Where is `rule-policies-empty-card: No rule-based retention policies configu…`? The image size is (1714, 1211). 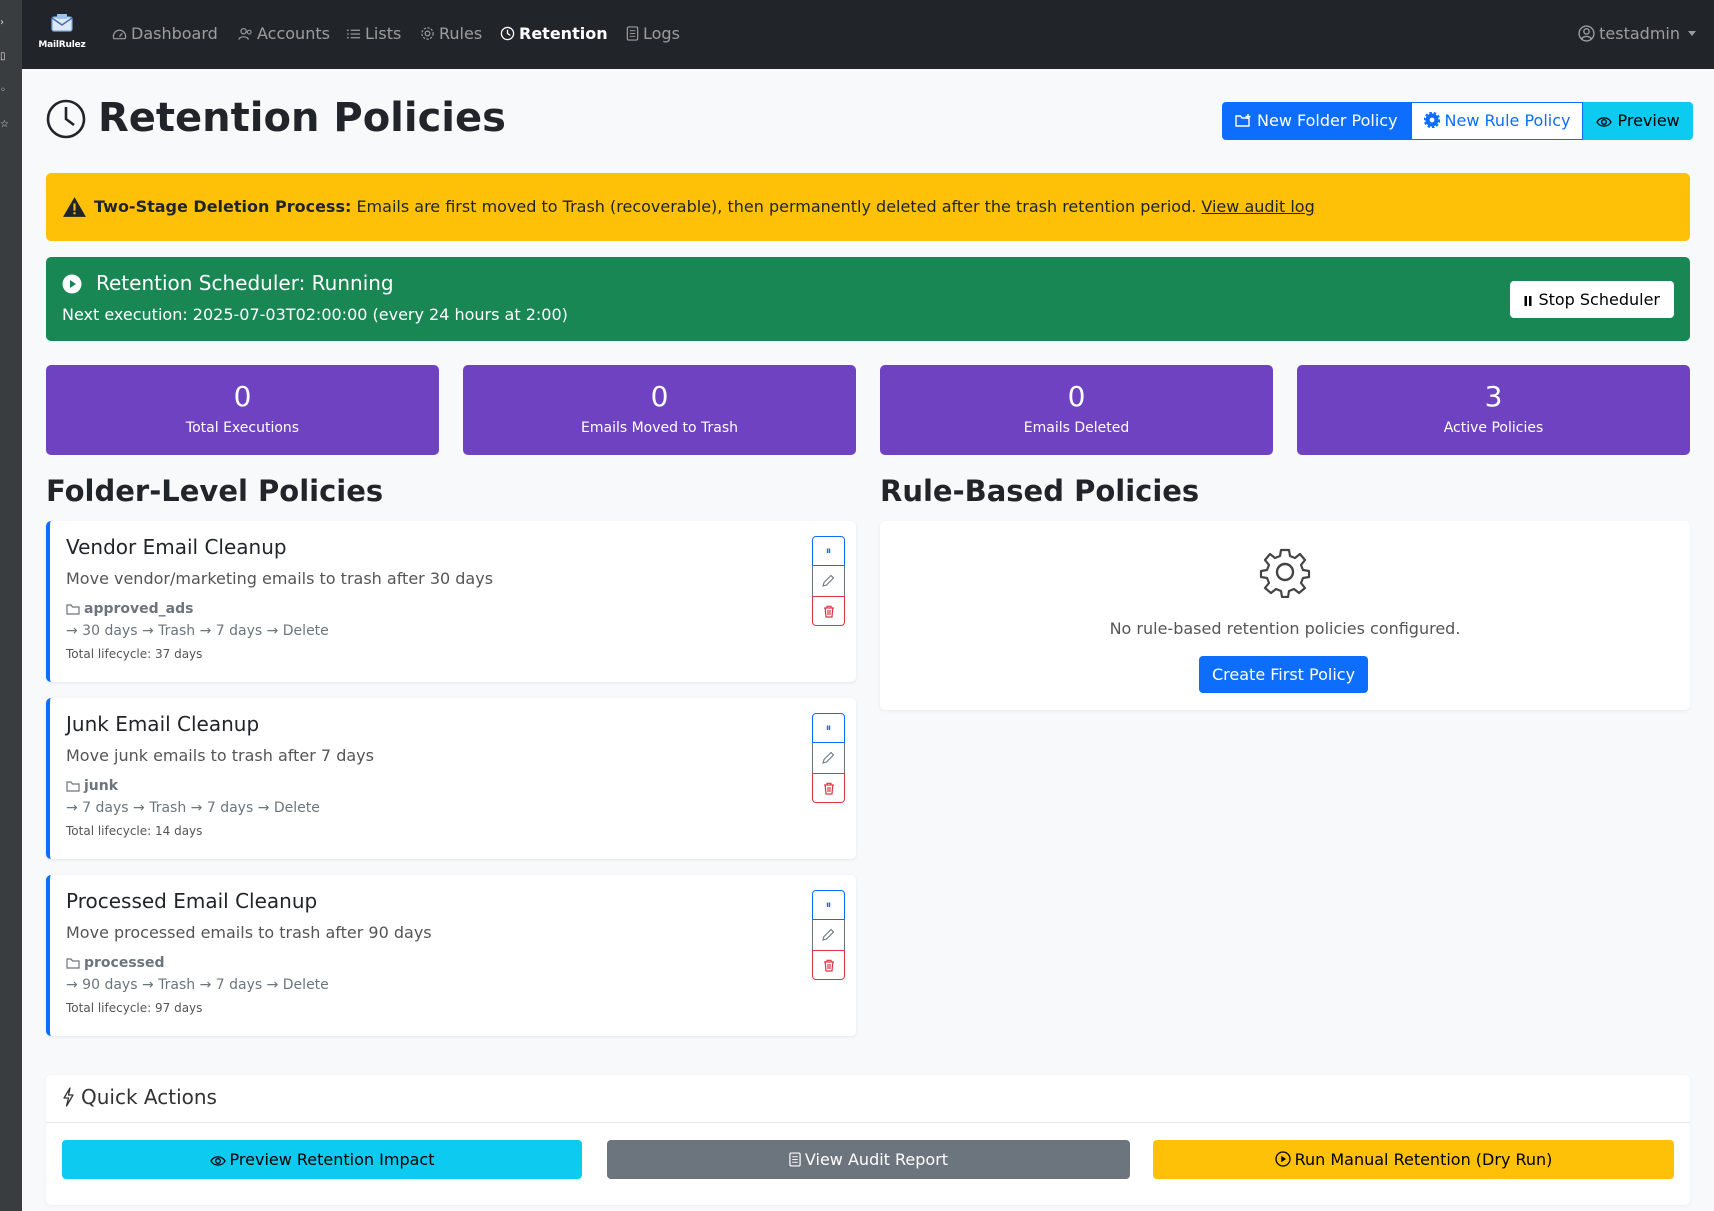
rule-policies-empty-card: No rule-based retention policies configu… is located at coordinates (1285, 615).